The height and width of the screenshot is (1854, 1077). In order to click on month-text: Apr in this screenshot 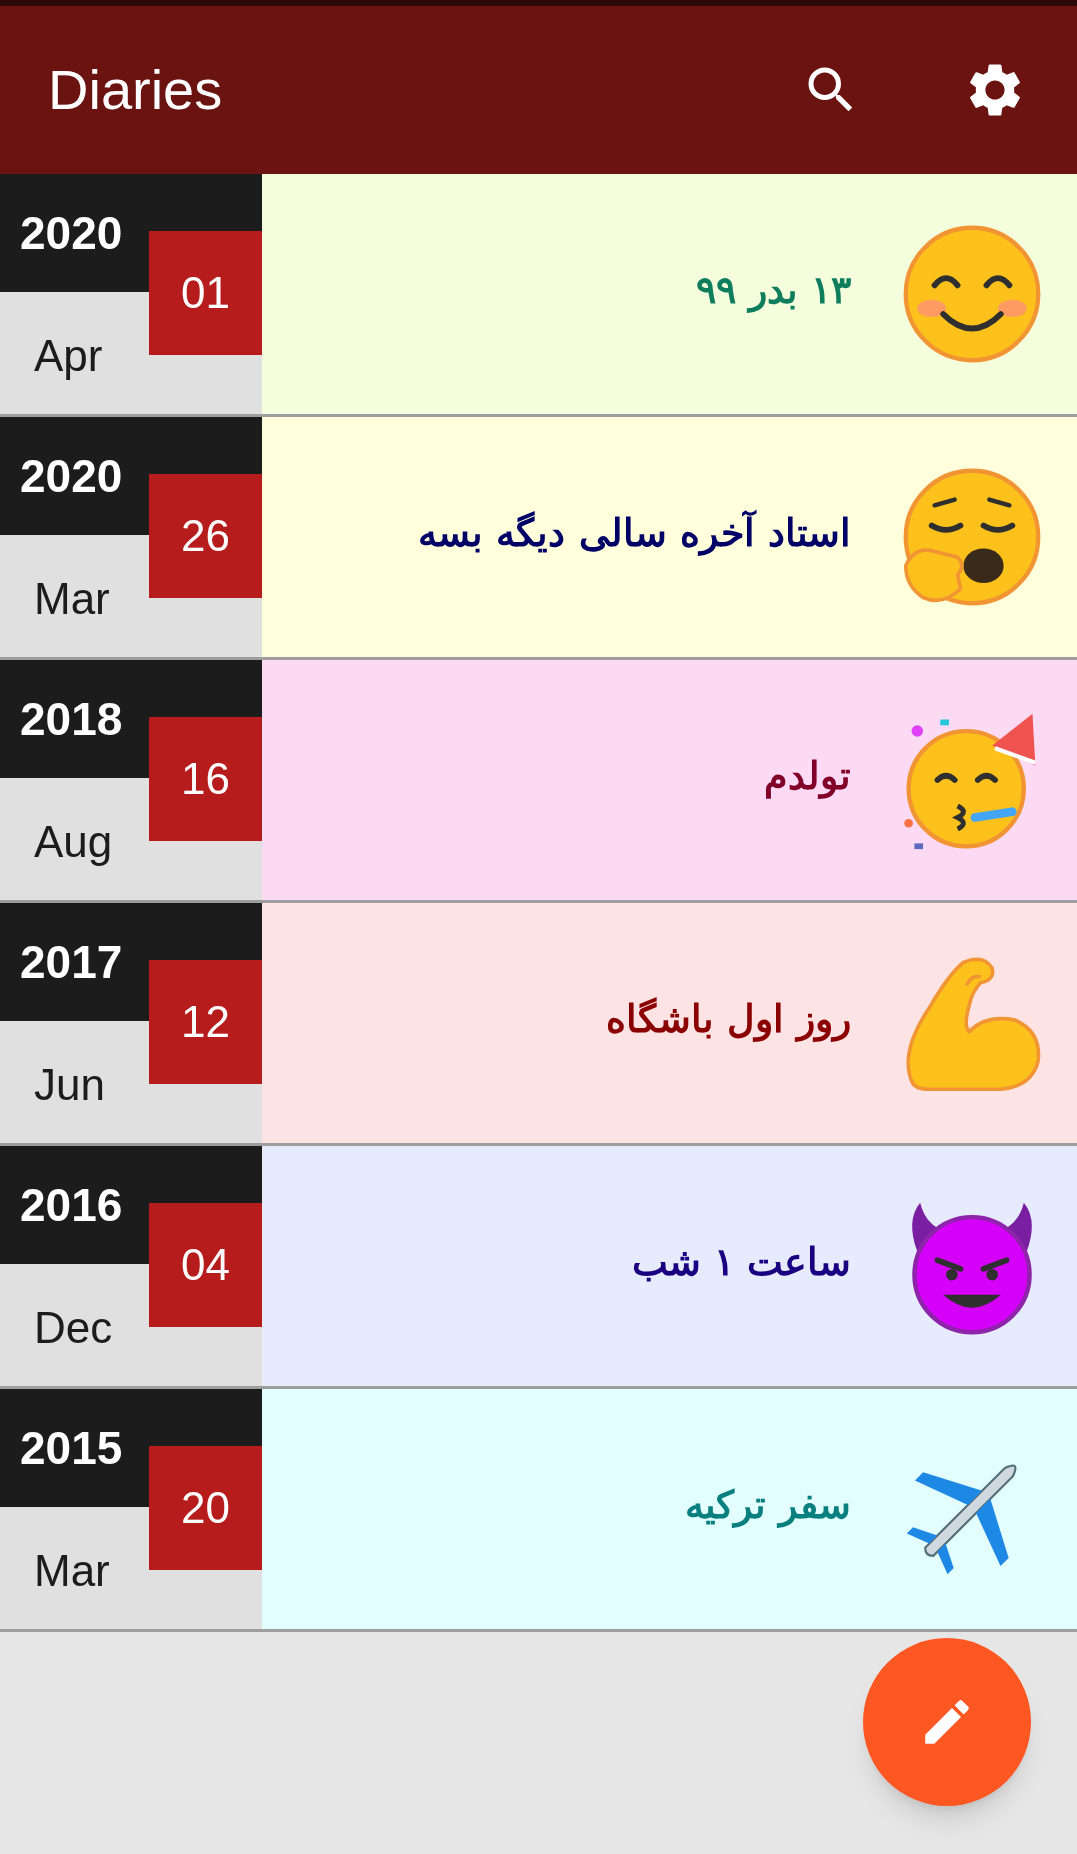, I will do `click(68, 356)`.